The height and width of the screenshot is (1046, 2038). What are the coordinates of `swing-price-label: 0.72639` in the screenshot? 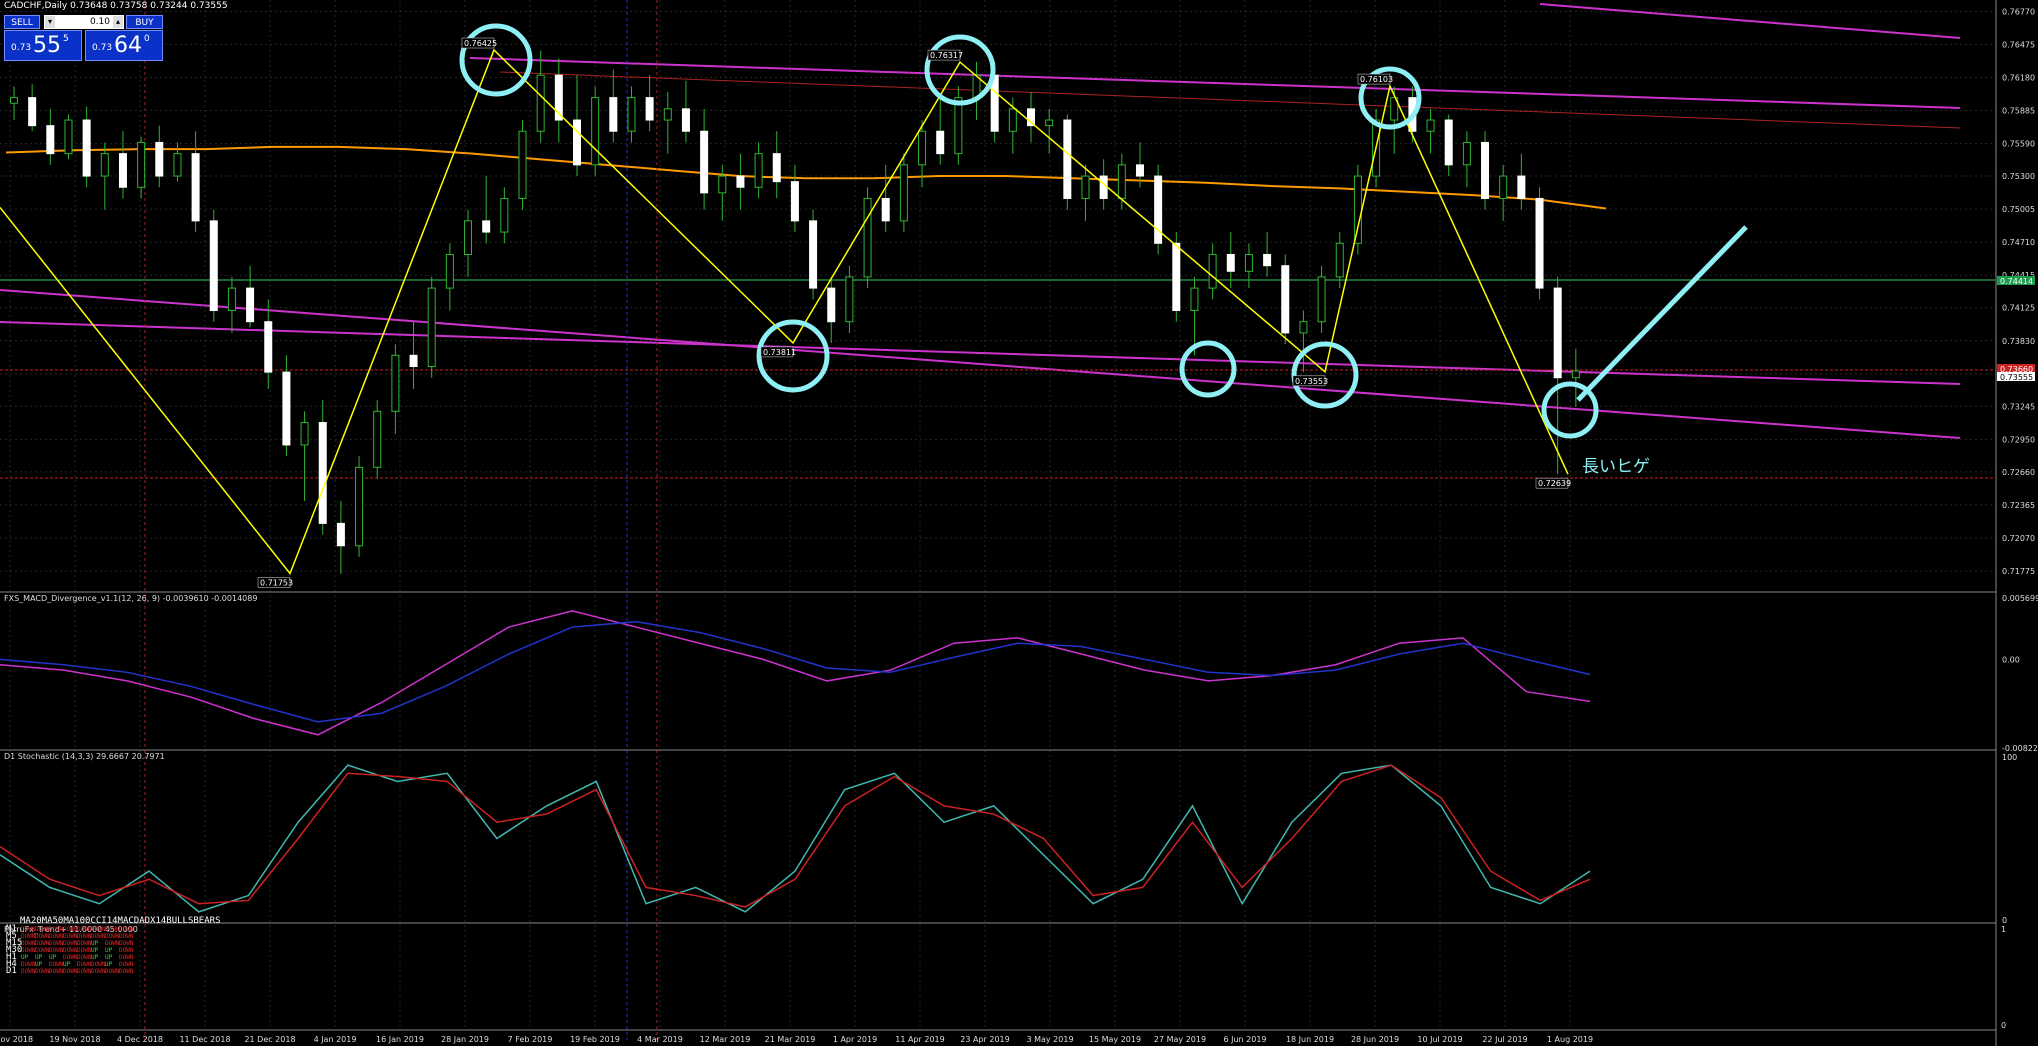 It's located at (1554, 483).